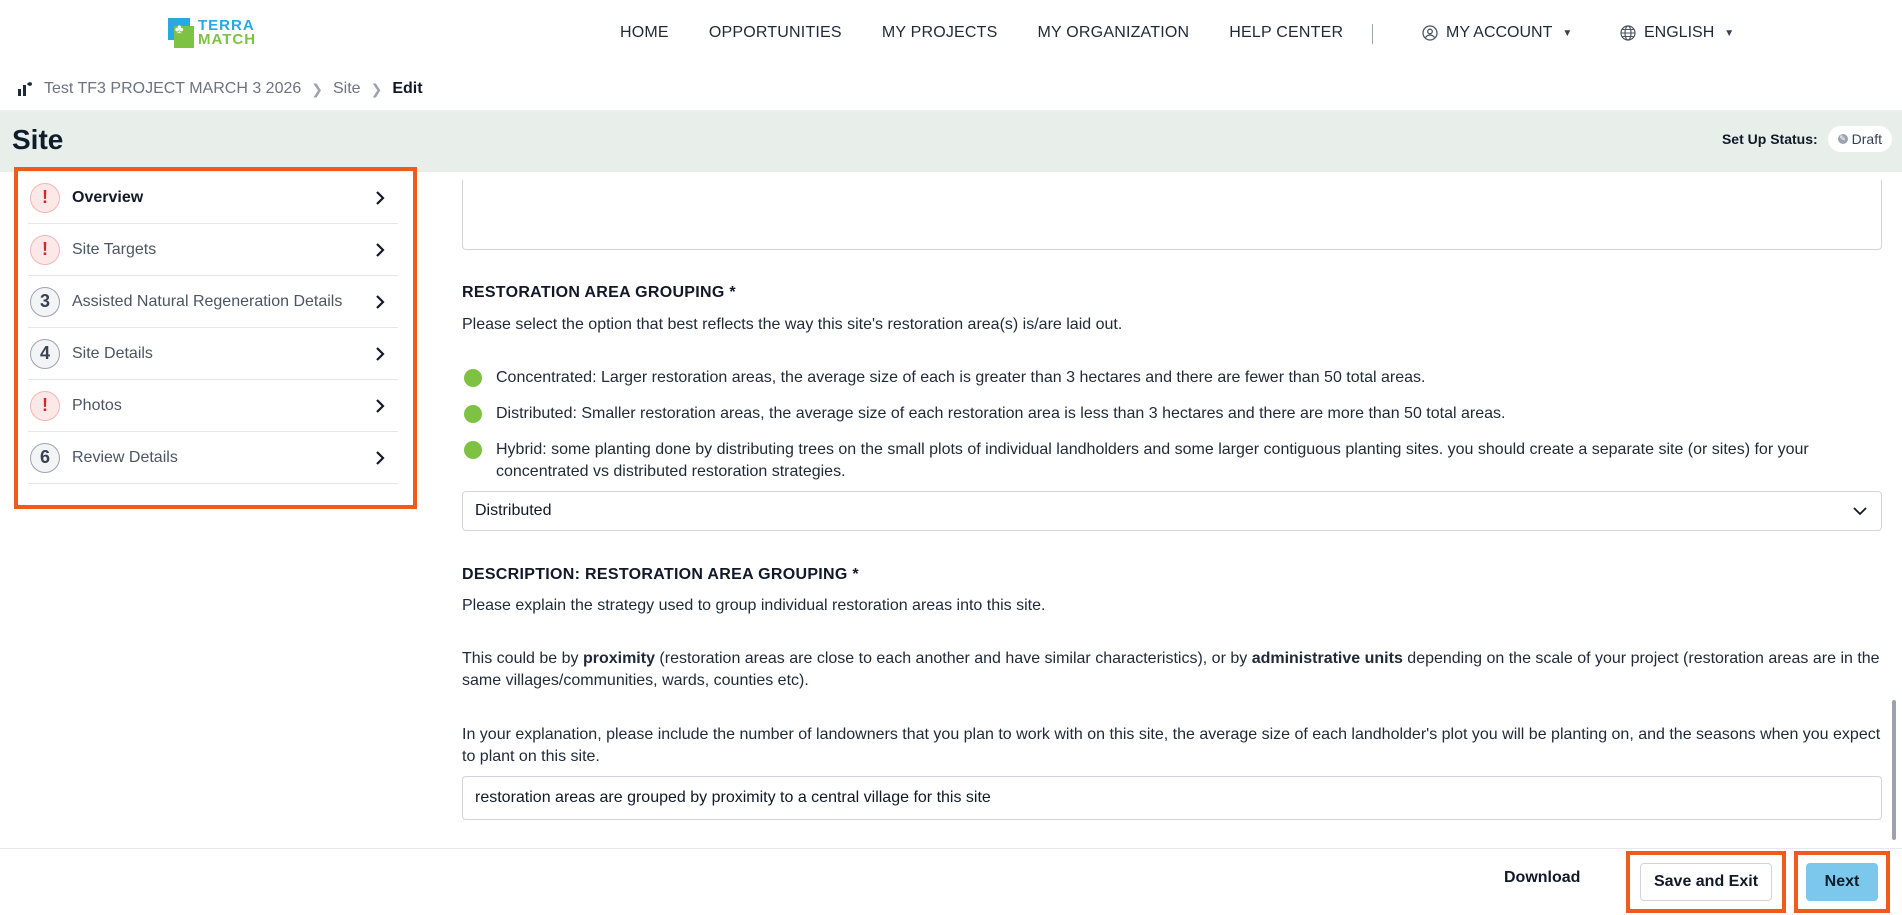 The width and height of the screenshot is (1902, 915). What do you see at coordinates (1842, 139) in the screenshot?
I see `draft-icon: ✎` at bounding box center [1842, 139].